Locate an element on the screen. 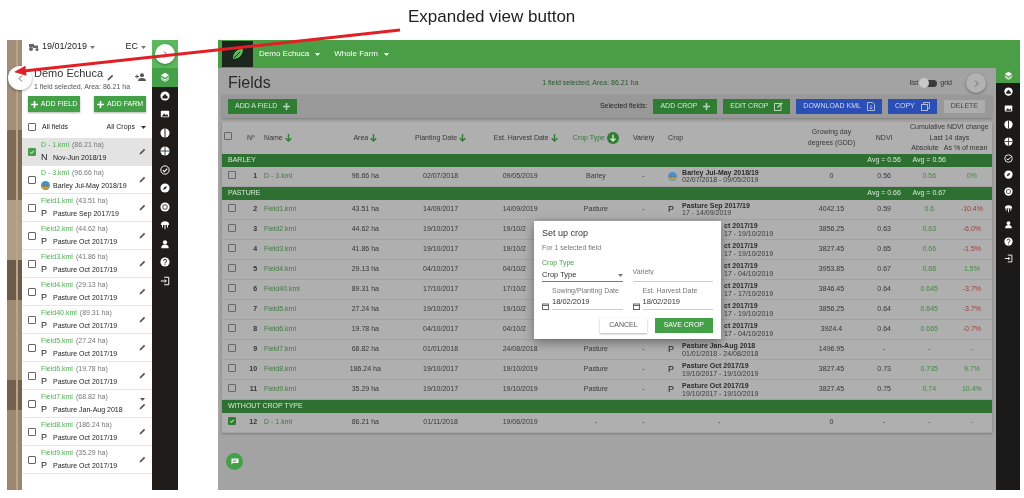  calendar-icon is located at coordinates (545, 306).